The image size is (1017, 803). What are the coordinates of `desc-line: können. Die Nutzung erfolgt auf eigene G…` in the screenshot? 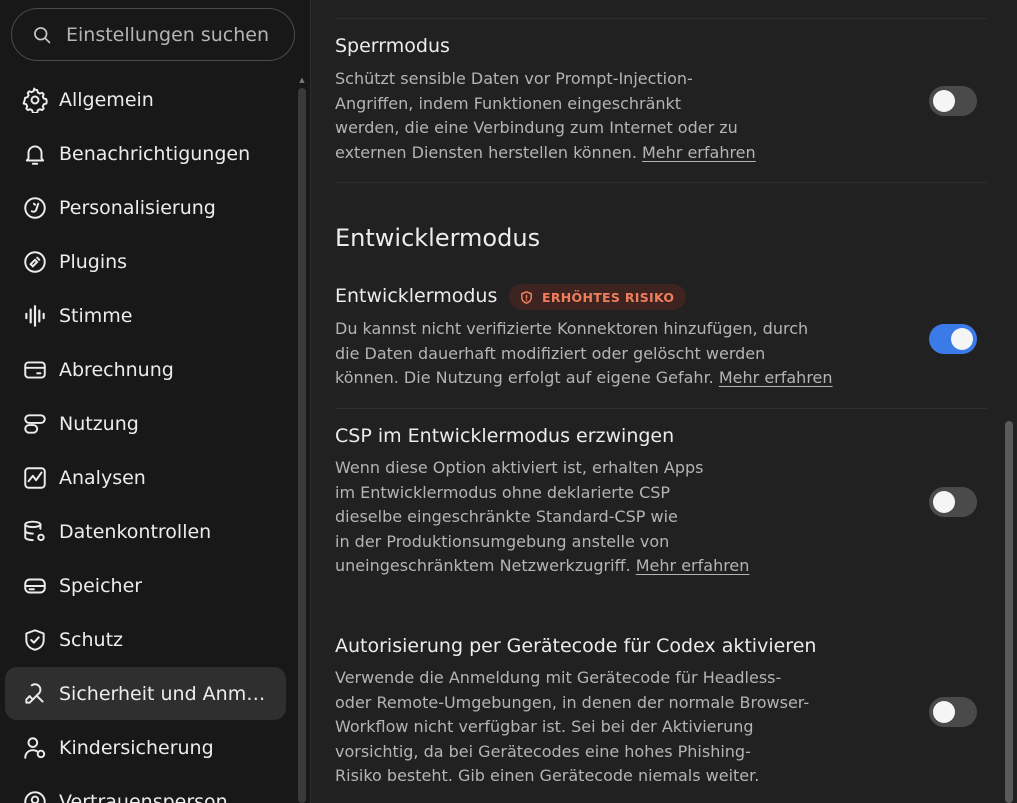 It's located at (524, 377).